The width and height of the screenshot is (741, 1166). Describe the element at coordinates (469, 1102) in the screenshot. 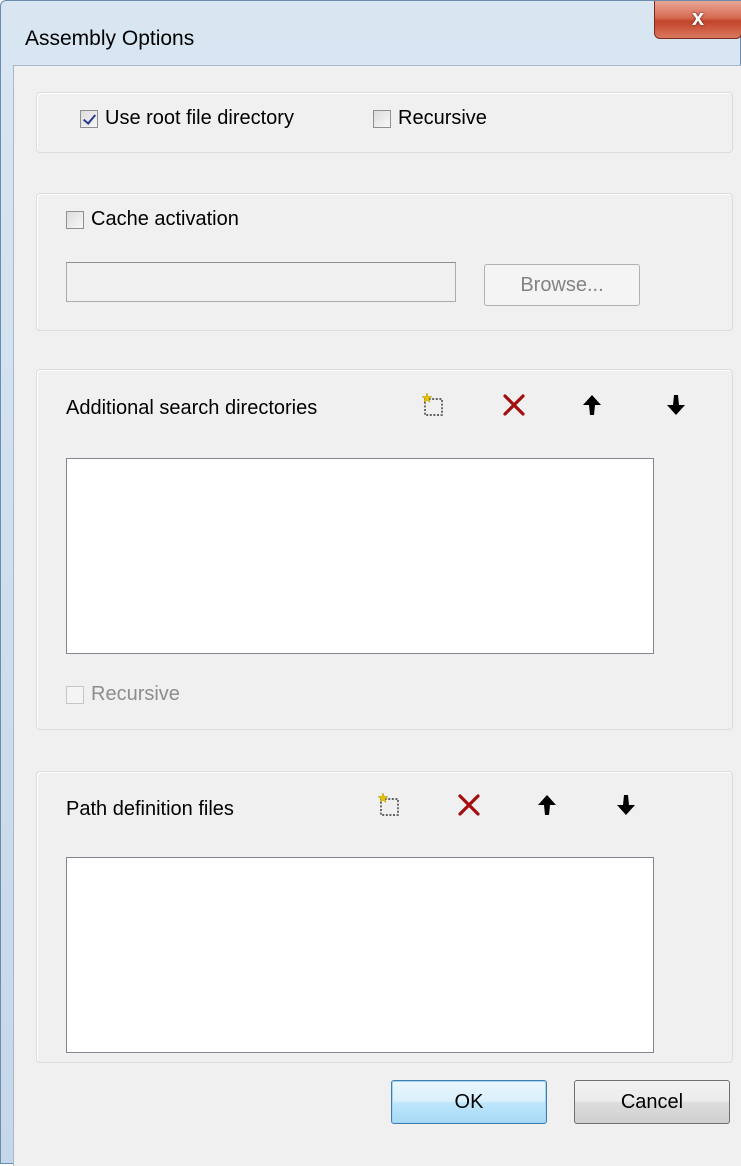

I see `ok-button: OK` at that location.